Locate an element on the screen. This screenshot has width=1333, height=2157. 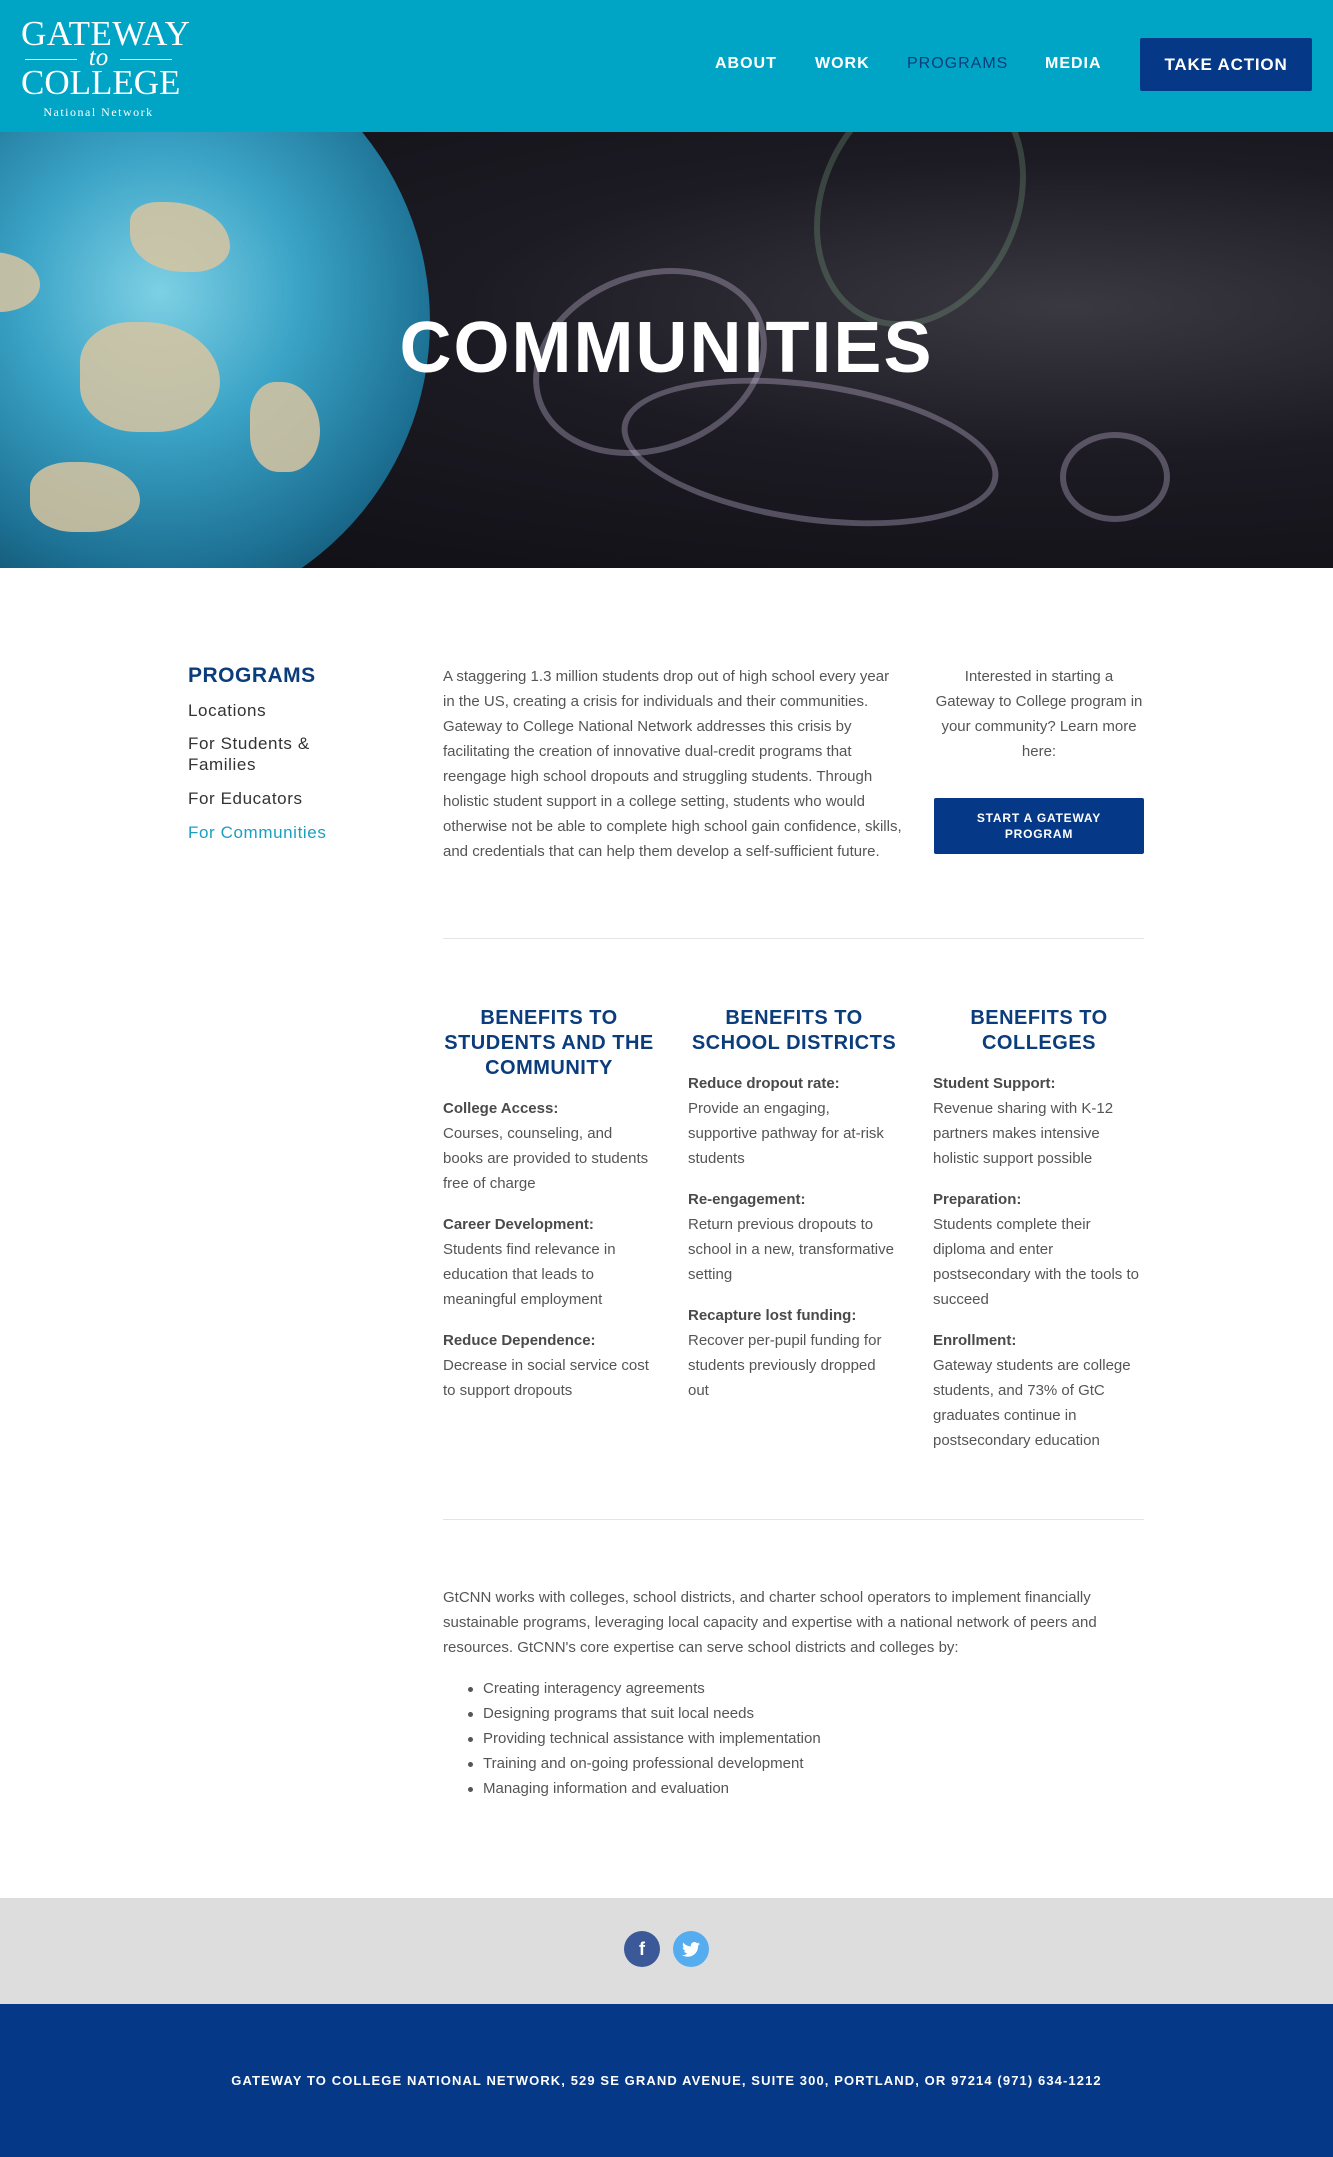
nav-media: MEDIA is located at coordinates (1073, 64).